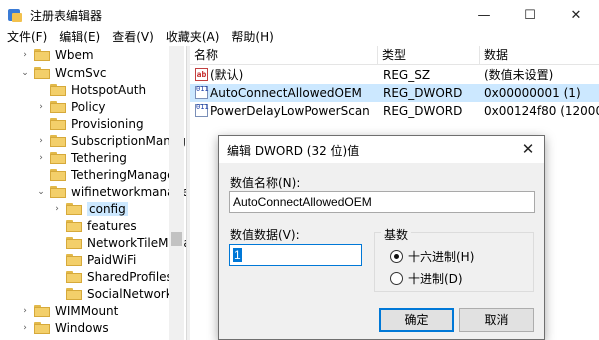 This screenshot has width=599, height=340. I want to click on registry-editor-icon, so click(15, 15).